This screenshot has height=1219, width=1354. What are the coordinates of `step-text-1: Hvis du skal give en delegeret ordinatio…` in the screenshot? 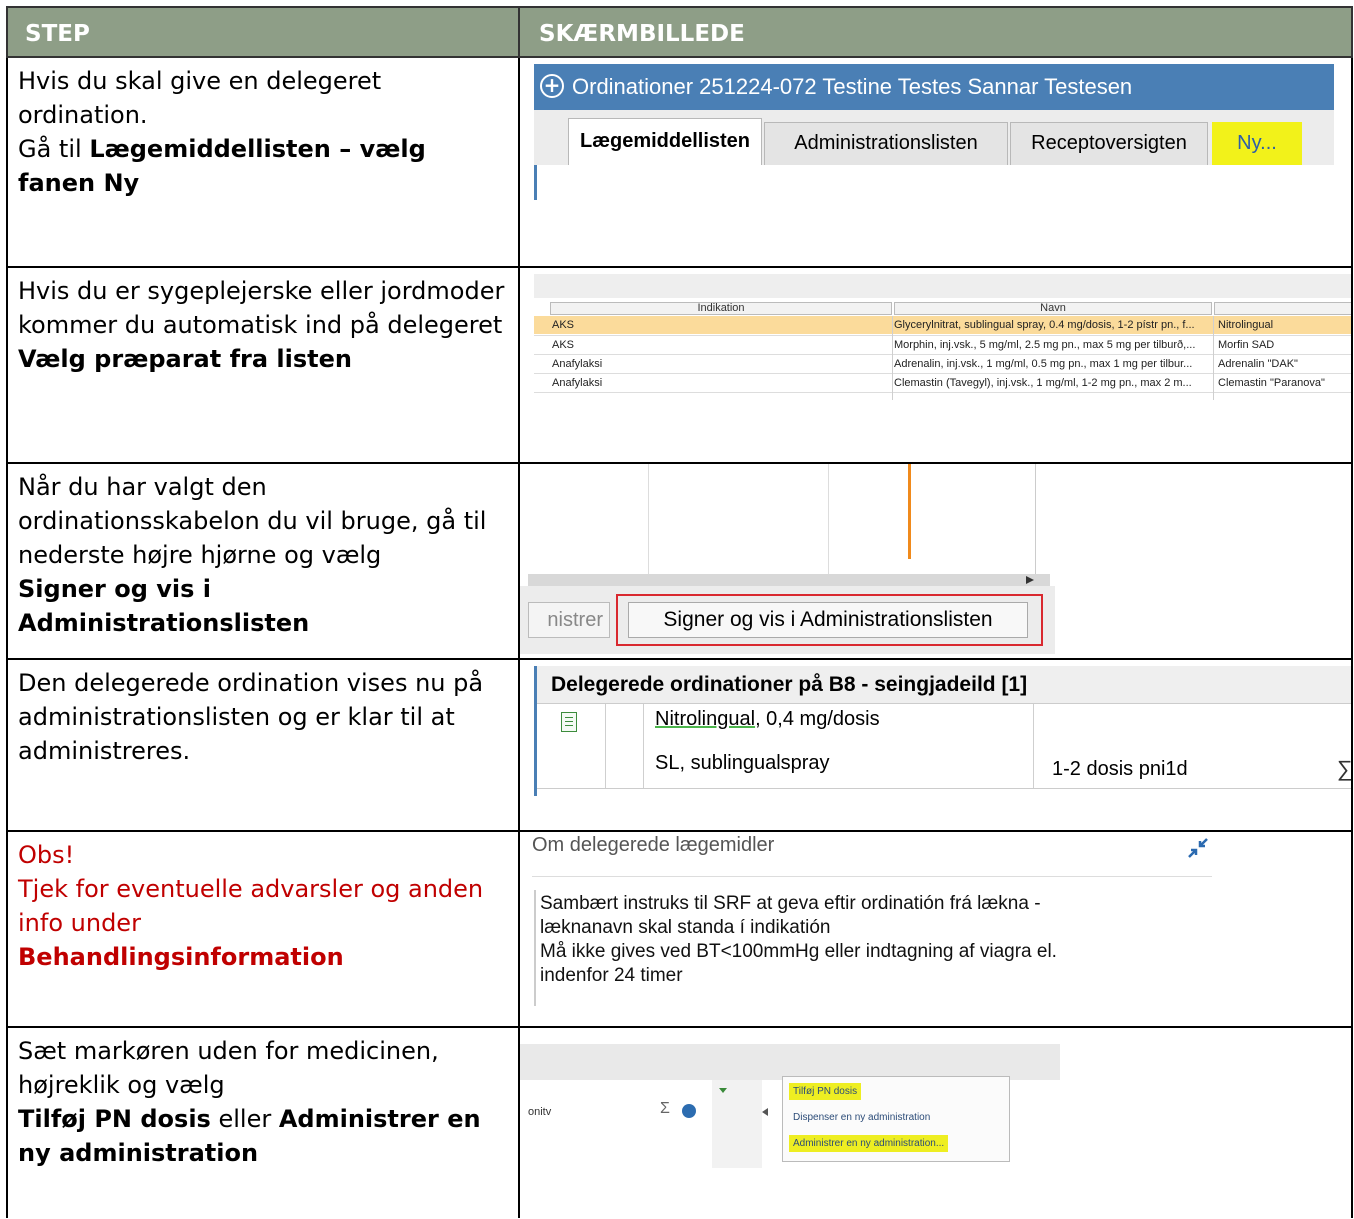 It's located at (262, 163).